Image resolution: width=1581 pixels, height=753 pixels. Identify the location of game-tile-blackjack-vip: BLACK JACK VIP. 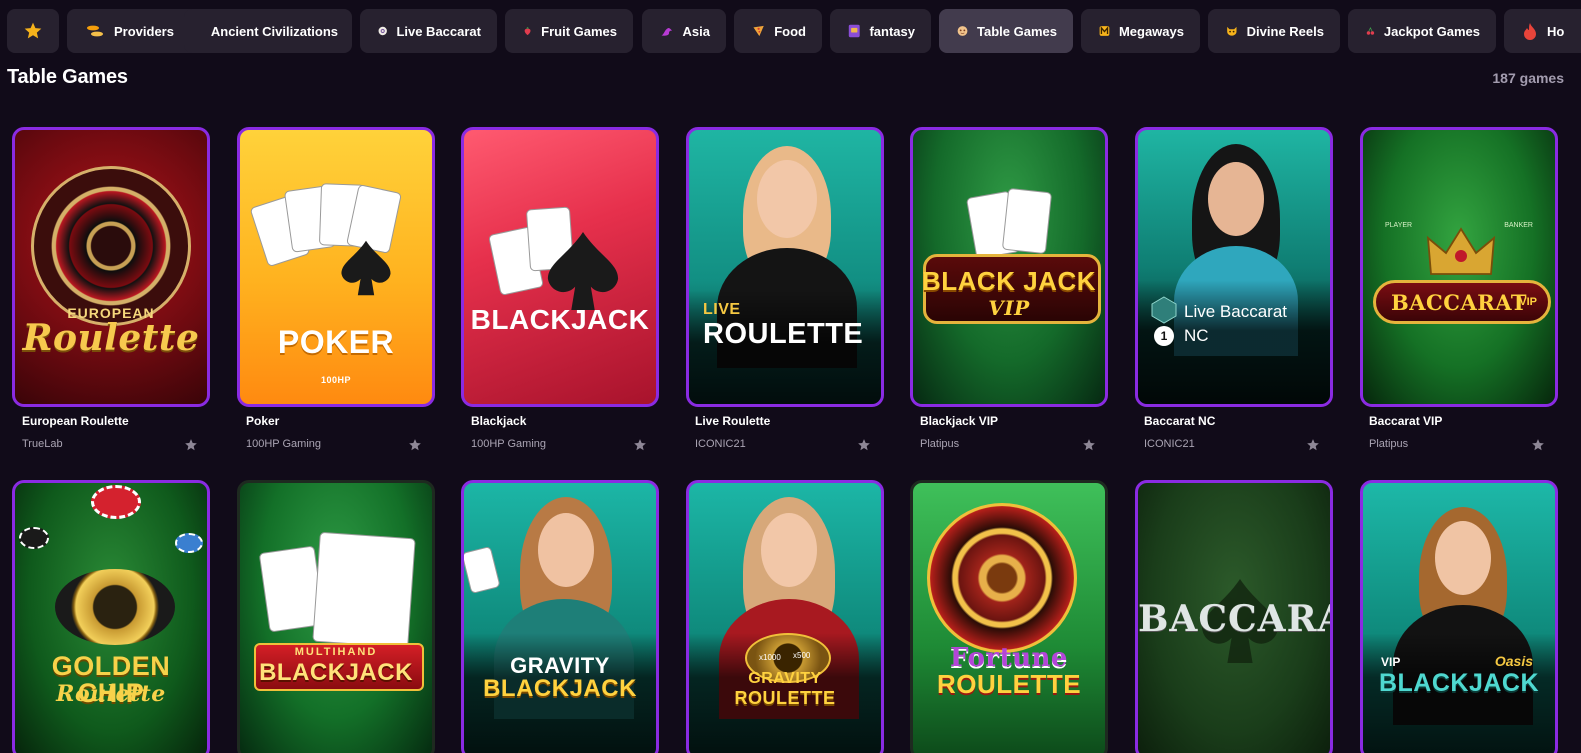
(1009, 267).